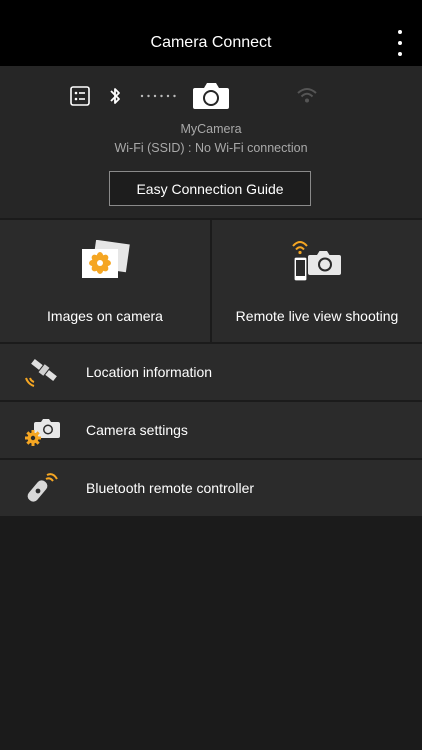 The height and width of the screenshot is (750, 422). Describe the element at coordinates (211, 129) in the screenshot. I see `camera-name: MyCamera` at that location.